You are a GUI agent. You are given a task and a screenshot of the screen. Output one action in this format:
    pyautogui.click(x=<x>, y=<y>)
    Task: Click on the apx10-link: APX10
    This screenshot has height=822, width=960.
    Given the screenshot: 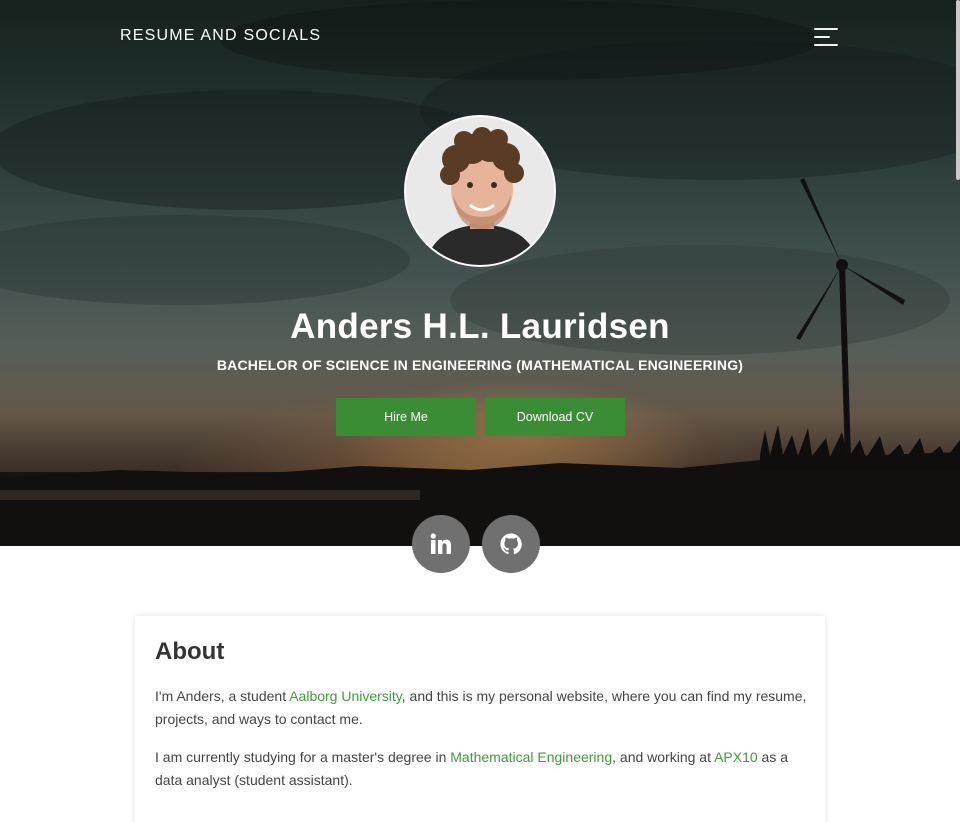 What is the action you would take?
    pyautogui.click(x=736, y=757)
    